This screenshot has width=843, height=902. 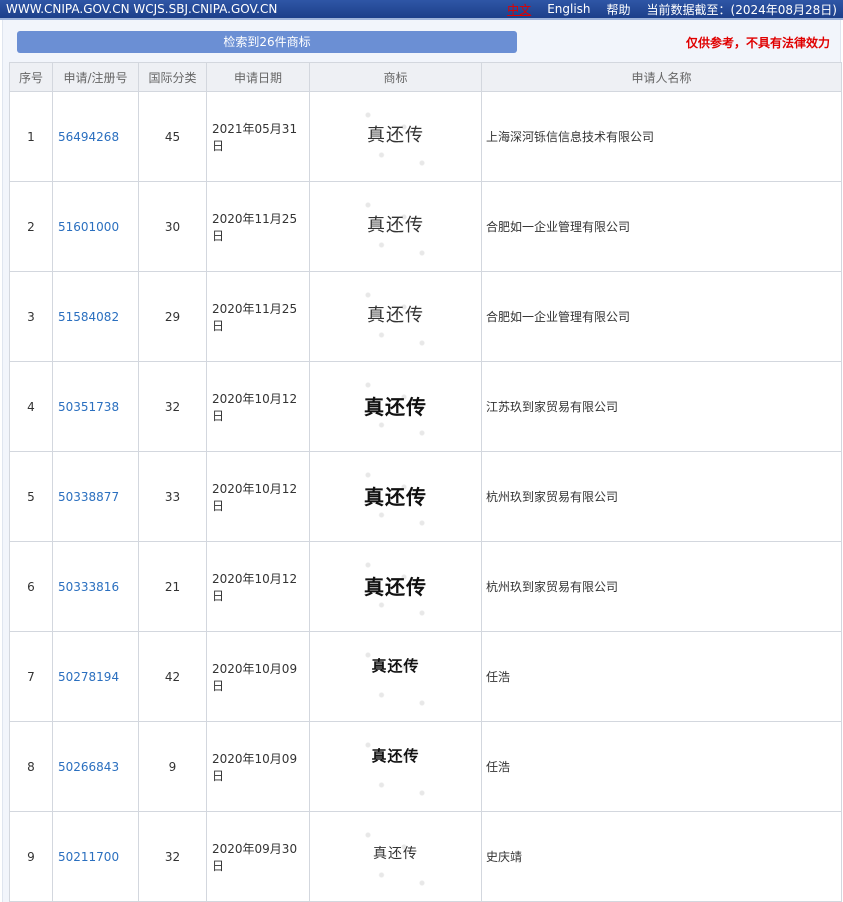 I want to click on language-english-link: English, so click(x=568, y=9).